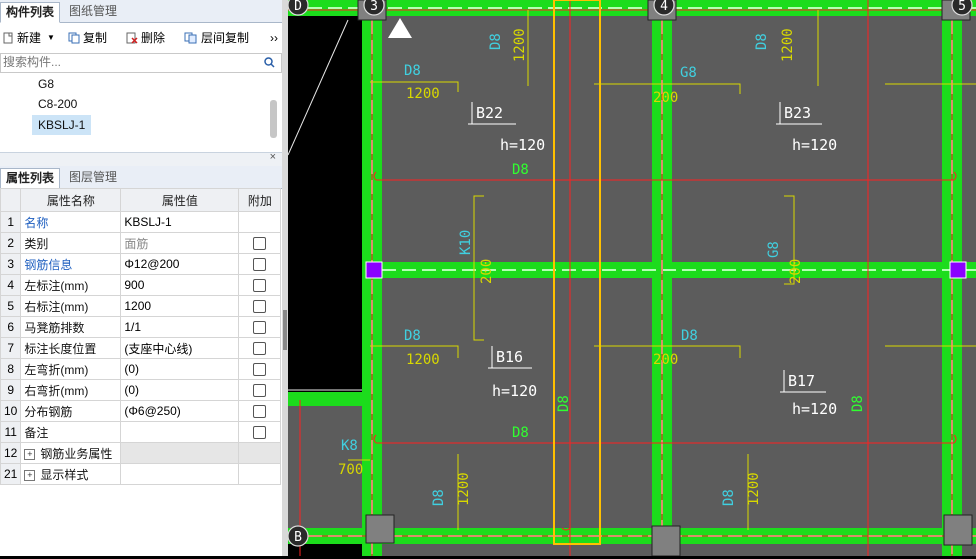 The image size is (976, 559). I want to click on property-name: 类别, so click(71, 243).